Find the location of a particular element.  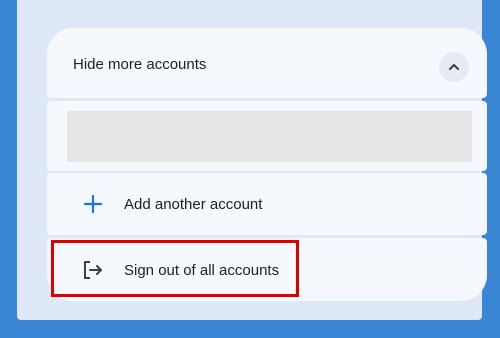

sign-out-all-accounts-label: Sign out of all accounts is located at coordinates (202, 270).